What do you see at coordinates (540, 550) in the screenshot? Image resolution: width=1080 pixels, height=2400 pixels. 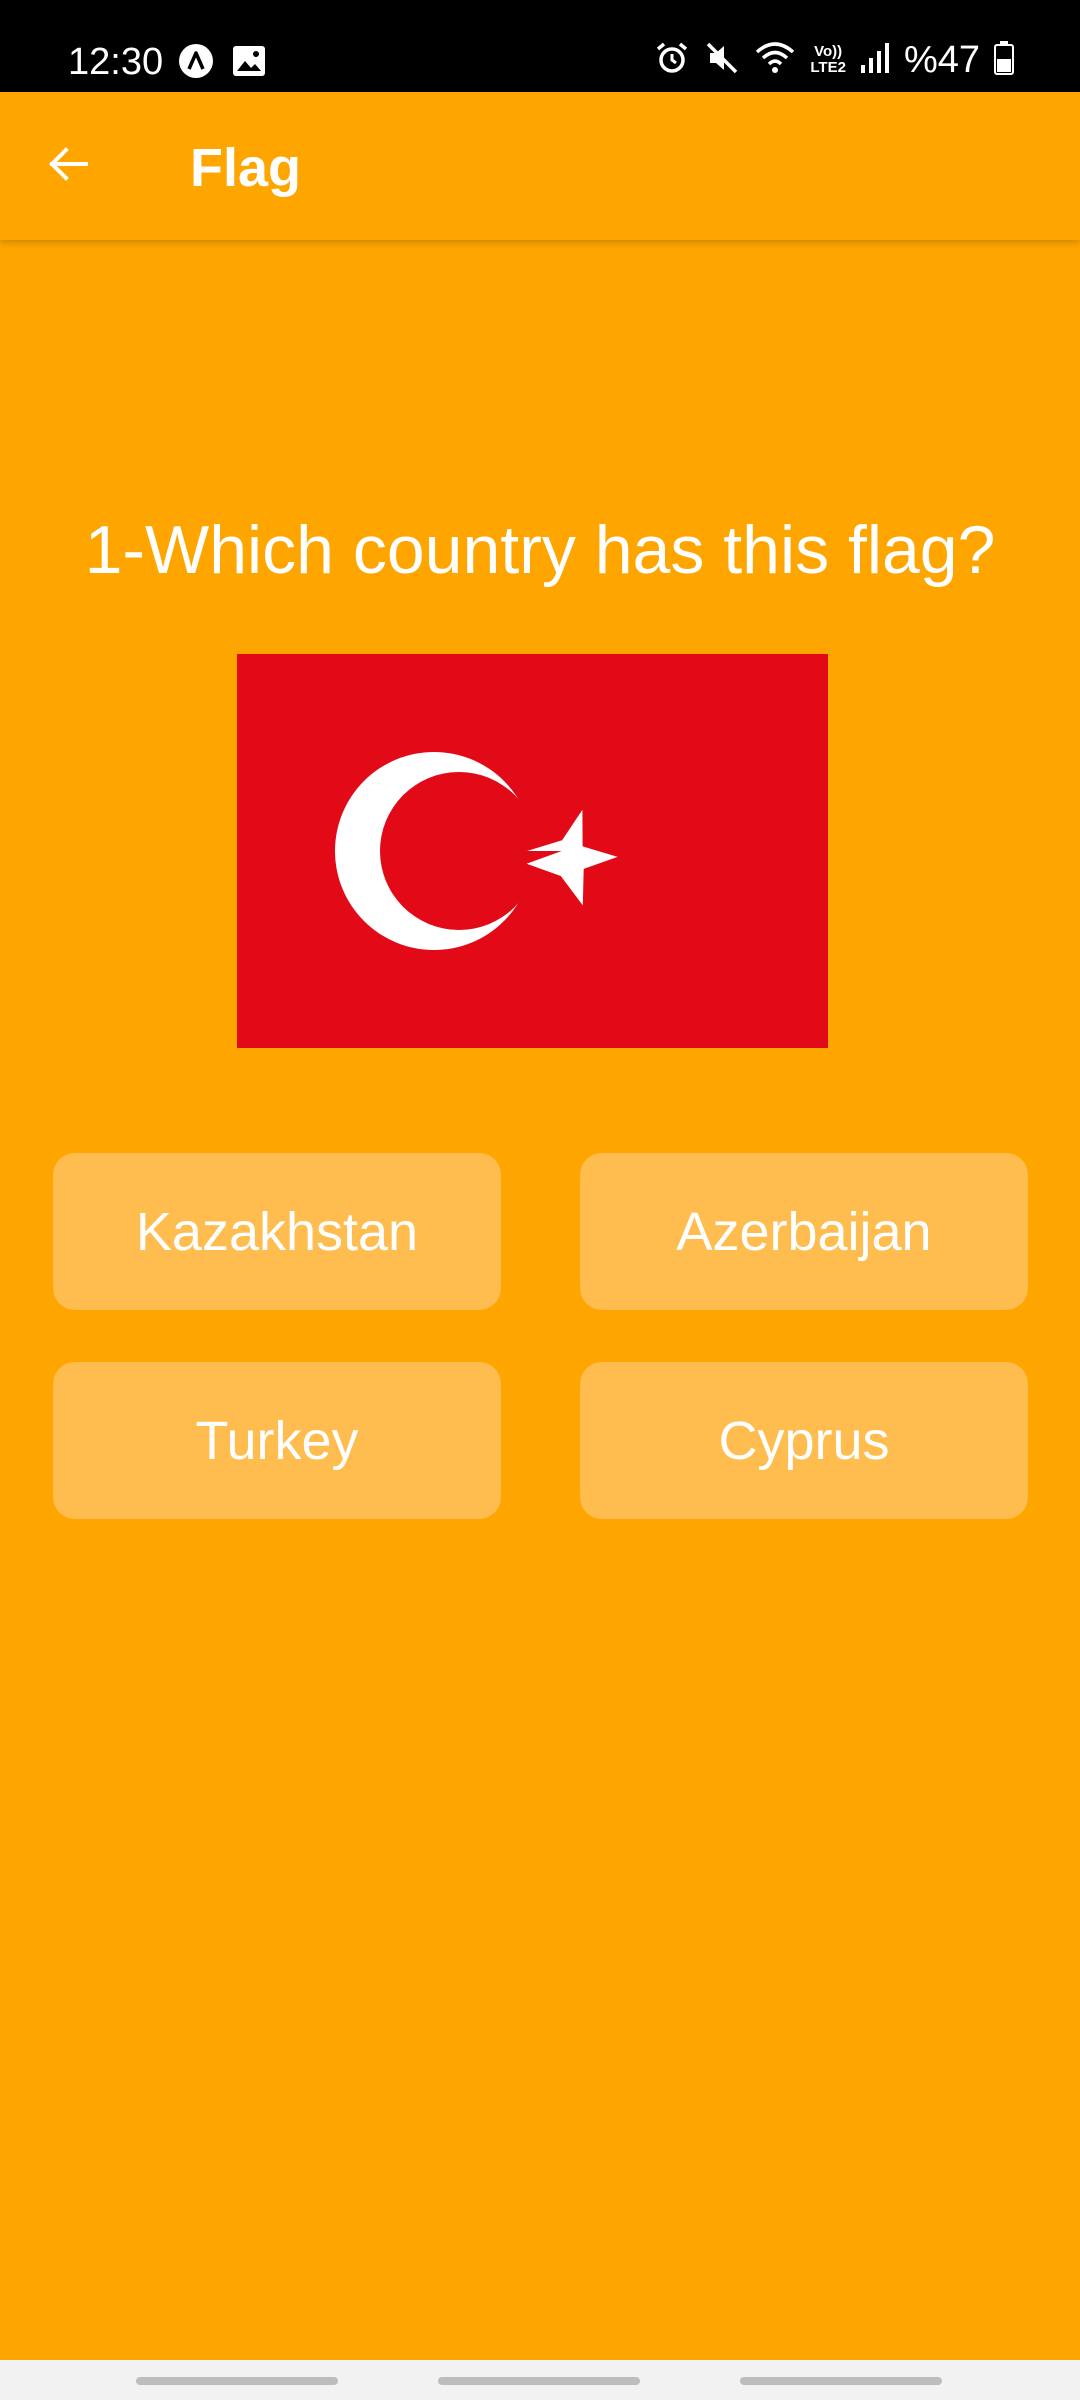 I see `question-text: 1-Which country has this flag?` at bounding box center [540, 550].